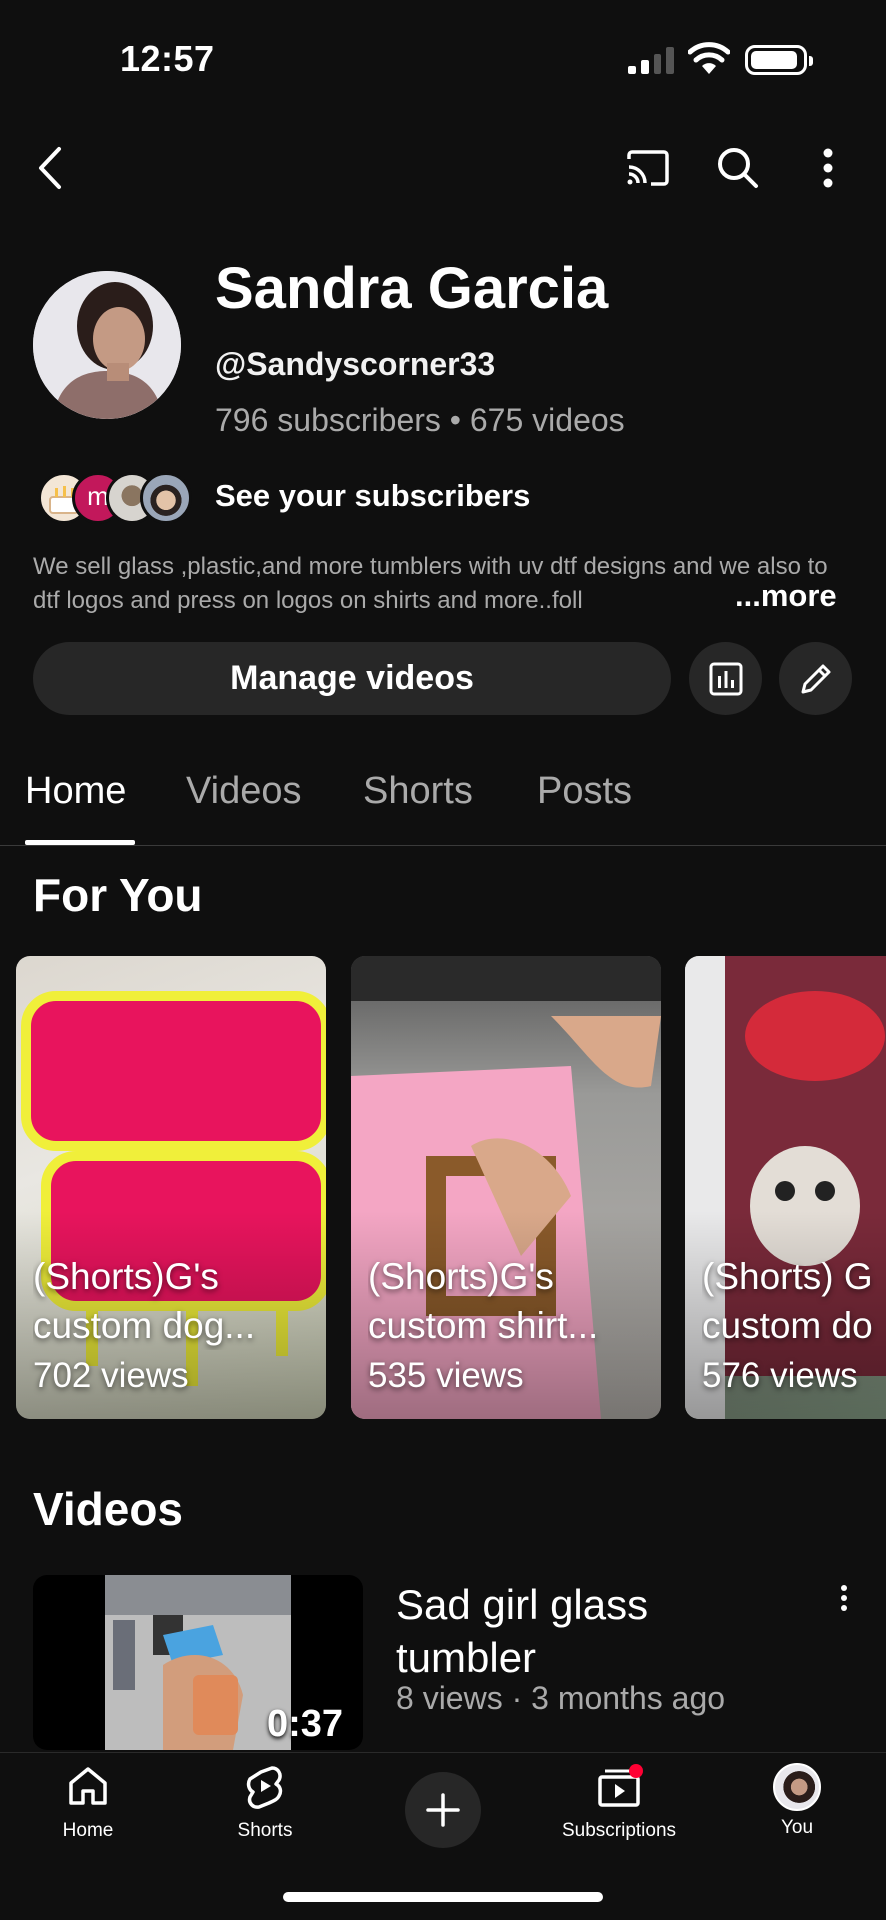 This screenshot has width=886, height=1920. What do you see at coordinates (780, 1375) in the screenshot?
I see `short-views: 576 views` at bounding box center [780, 1375].